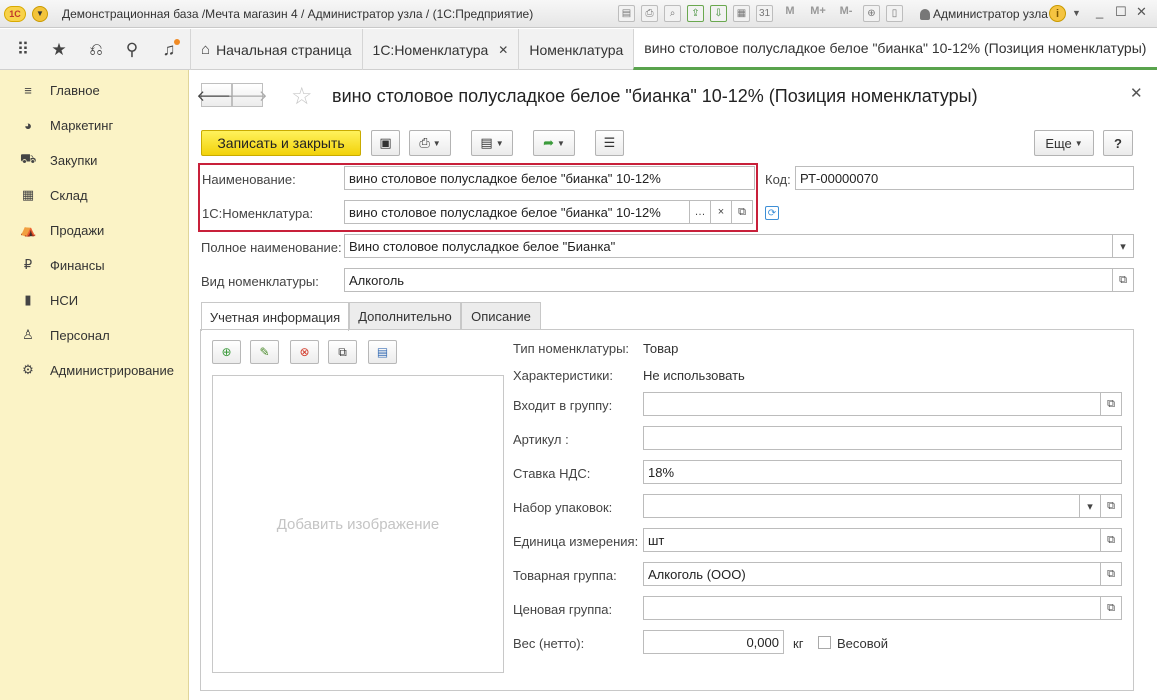  I want to click on sidebar-item-marketing: ◕ Маркетинг, so click(94, 125).